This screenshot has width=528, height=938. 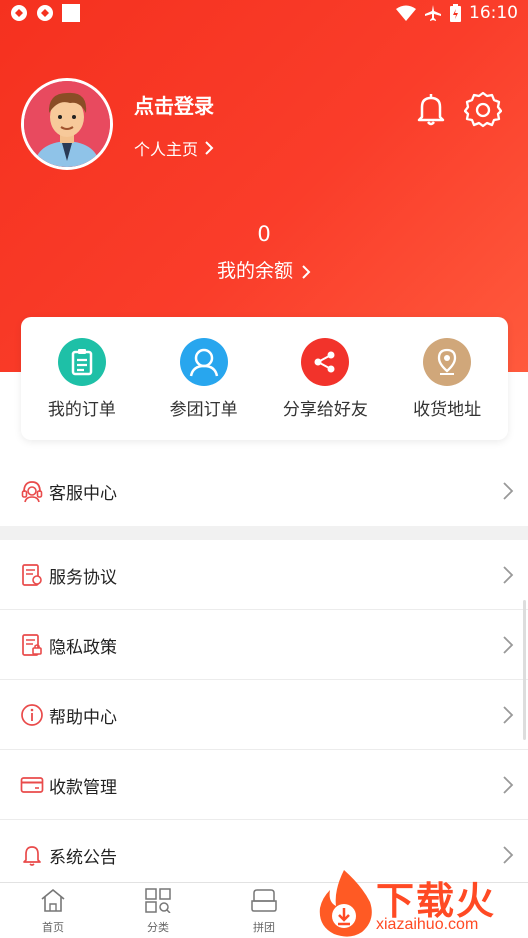 What do you see at coordinates (455, 13) in the screenshot?
I see `battery-icon` at bounding box center [455, 13].